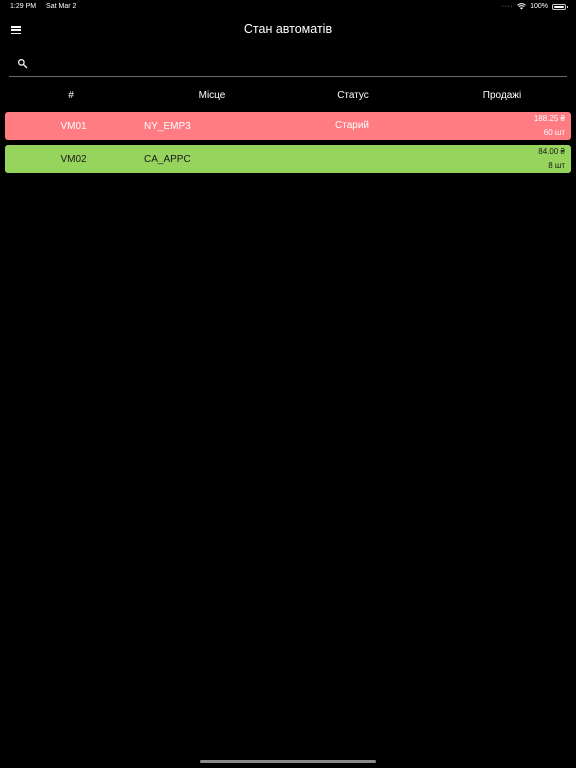 Image resolution: width=576 pixels, height=768 pixels. I want to click on search-bar, so click(288, 64).